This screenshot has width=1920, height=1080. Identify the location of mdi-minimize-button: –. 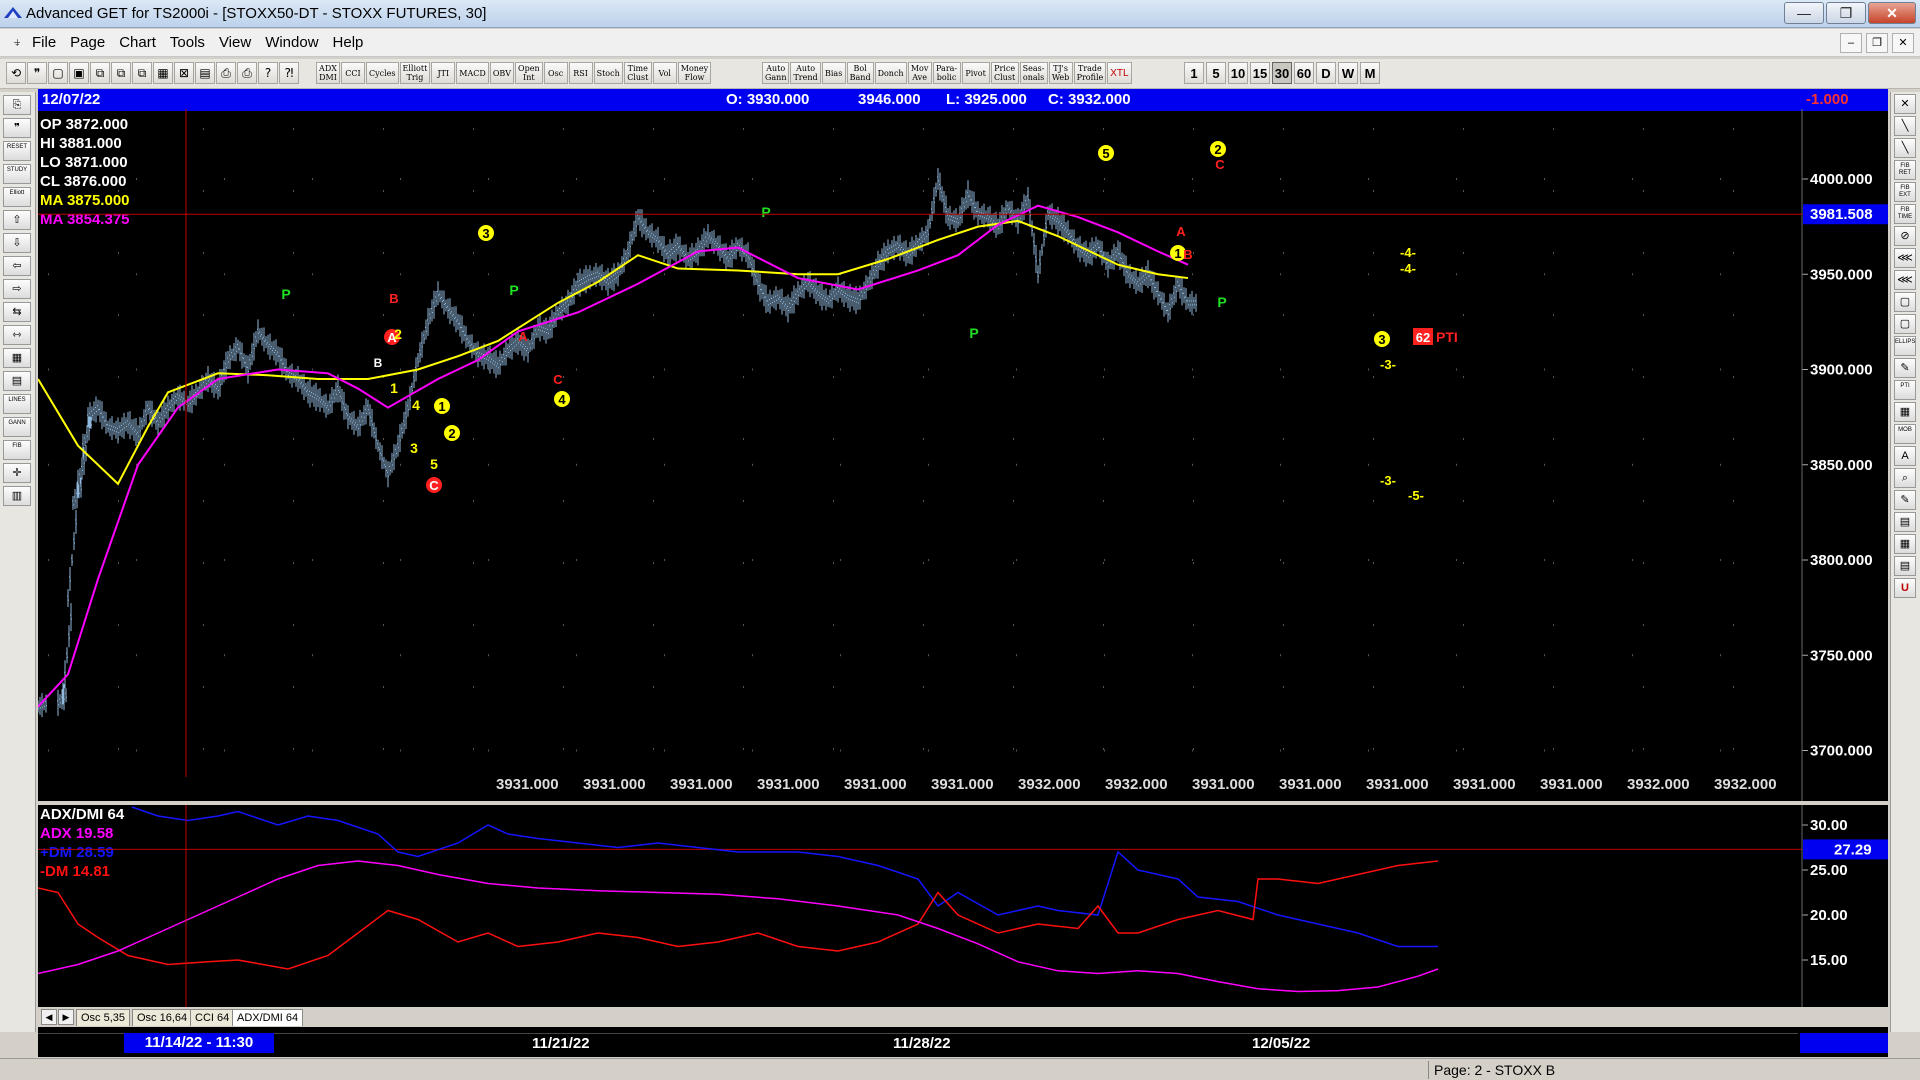
(1851, 43).